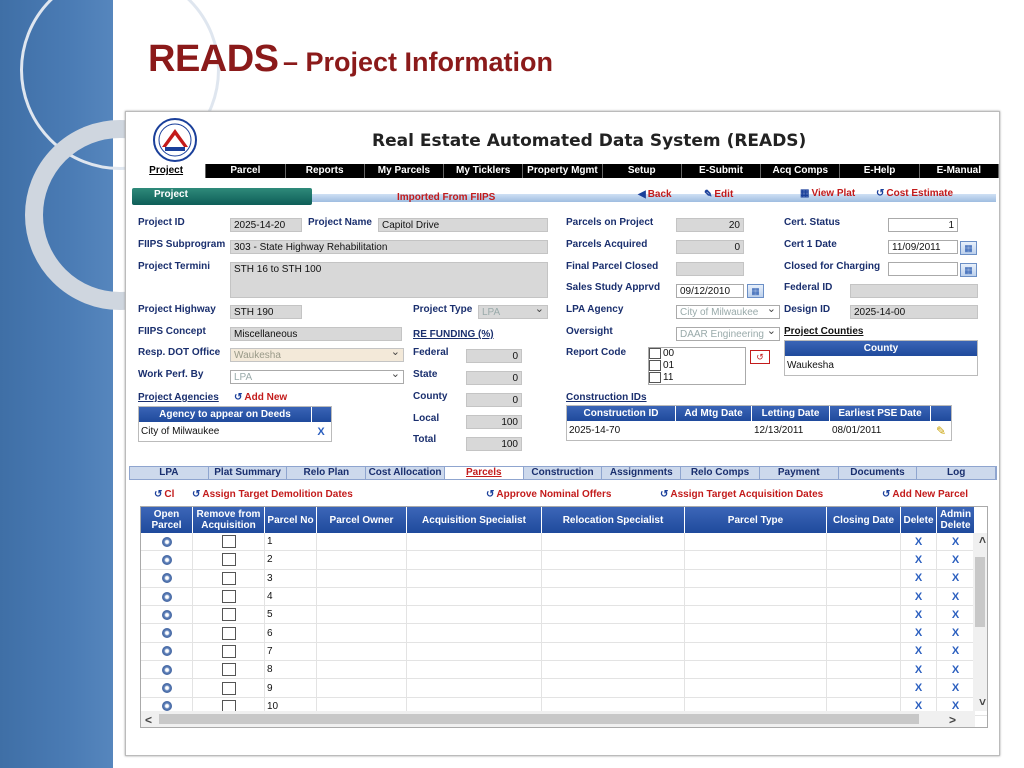 The height and width of the screenshot is (768, 1024). I want to click on nav-e-submit: E-Submit, so click(722, 171).